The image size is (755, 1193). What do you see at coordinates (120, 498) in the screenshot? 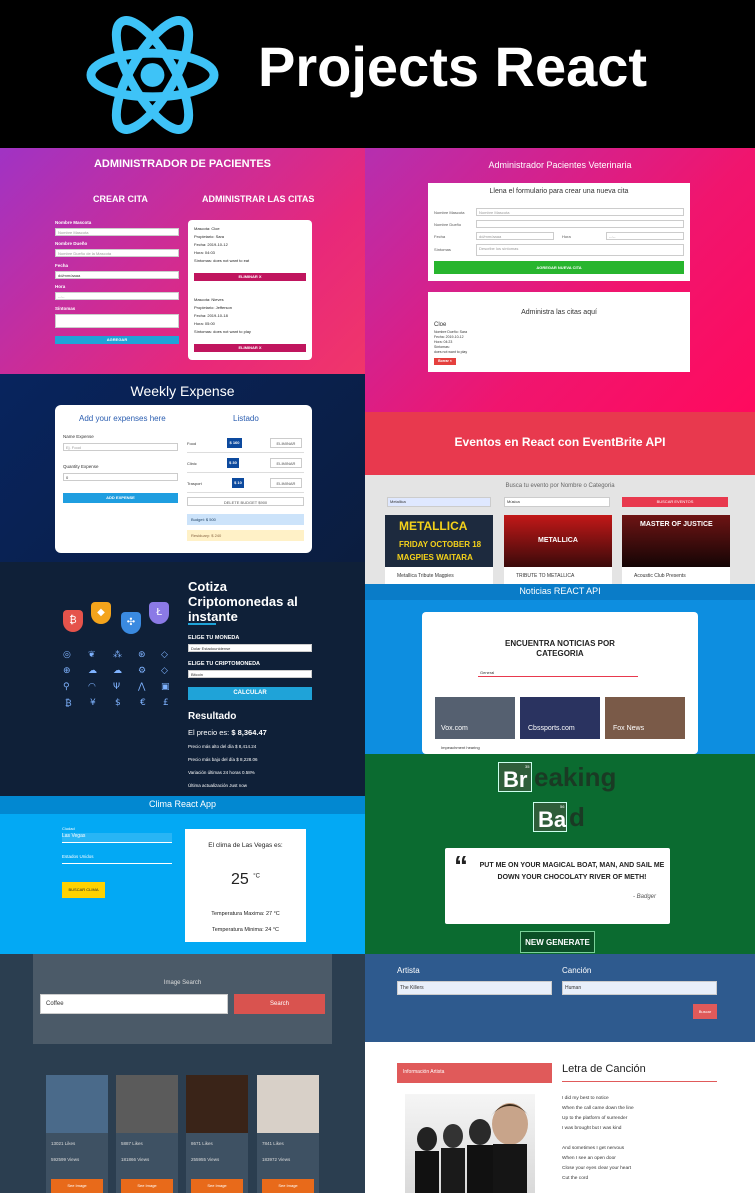
I see `add-expense-button: ADD EXPENSE` at bounding box center [120, 498].